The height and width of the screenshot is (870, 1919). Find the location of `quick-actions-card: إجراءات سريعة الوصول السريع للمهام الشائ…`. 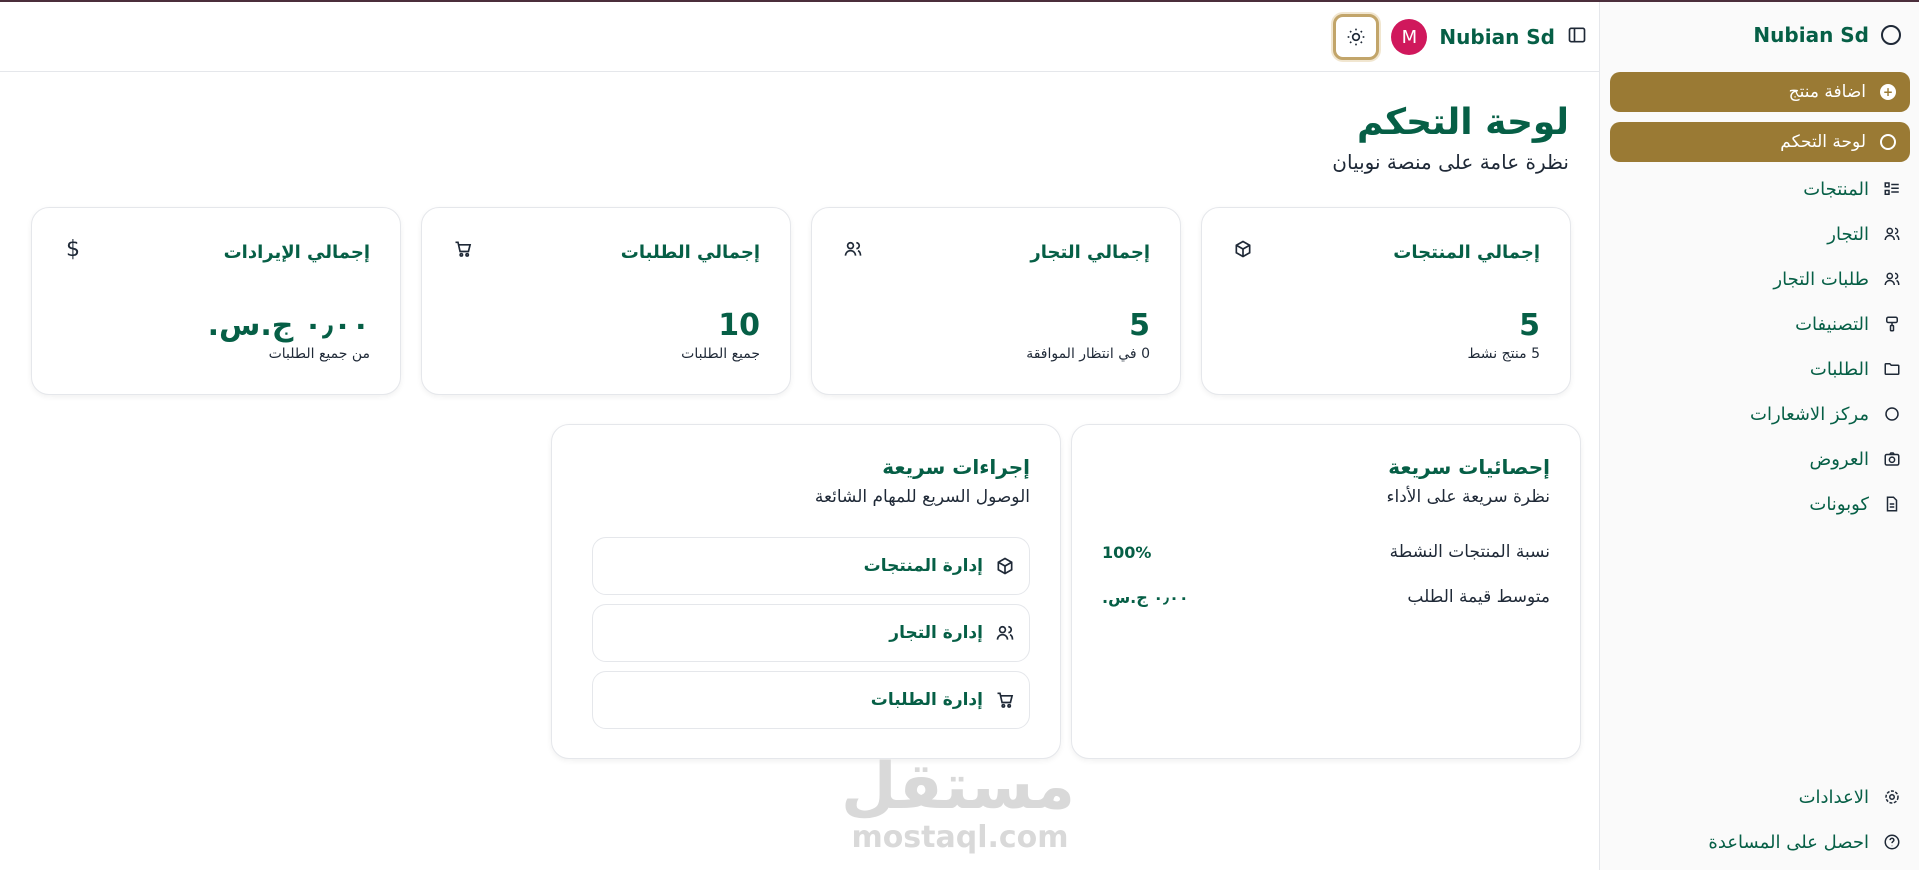

quick-actions-card: إجراءات سريعة الوصول السريع للمهام الشائ… is located at coordinates (806, 591).